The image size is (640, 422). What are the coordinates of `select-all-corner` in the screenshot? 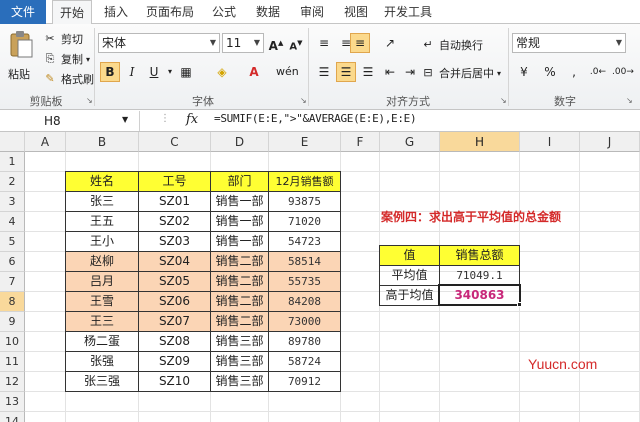 It's located at (12, 142).